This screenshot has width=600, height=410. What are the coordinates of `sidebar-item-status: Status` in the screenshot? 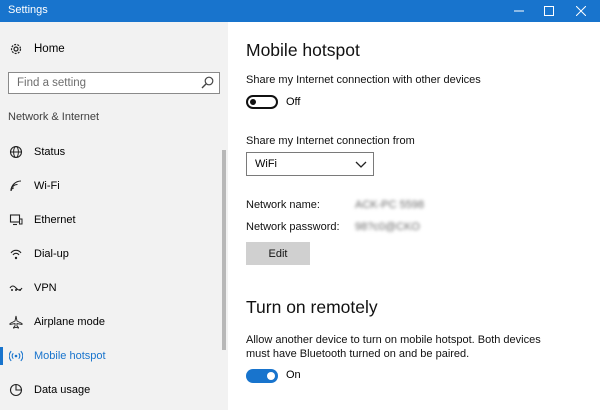 It's located at (109, 152).